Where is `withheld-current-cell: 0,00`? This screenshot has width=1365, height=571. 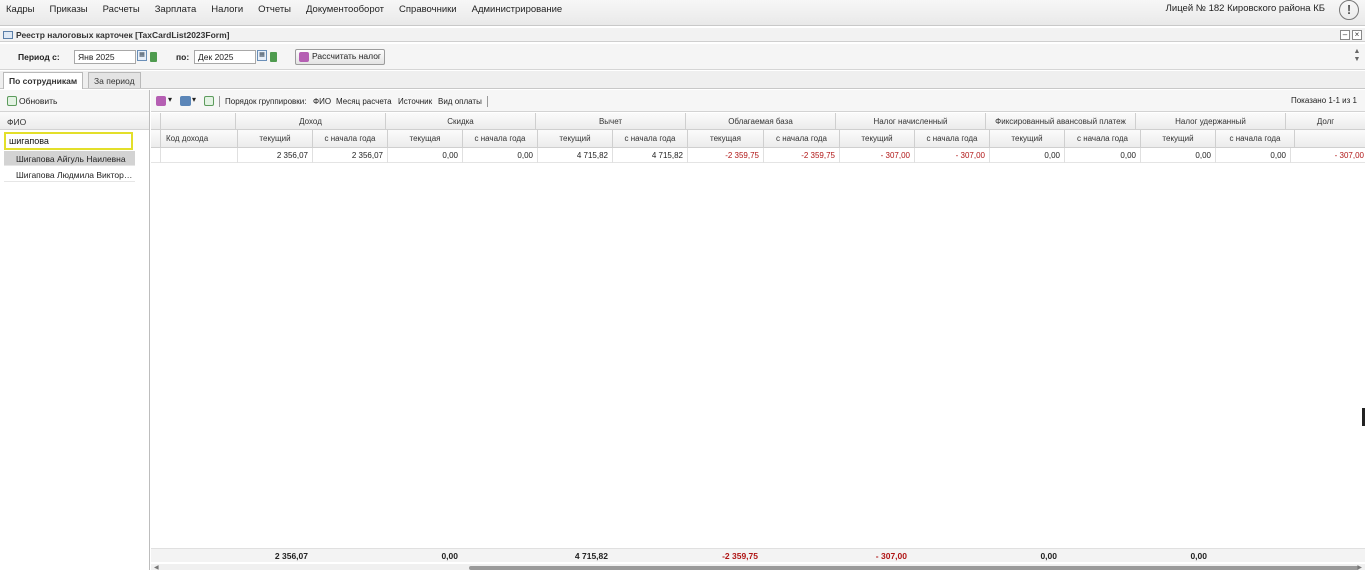
withheld-current-cell: 0,00 is located at coordinates (1178, 155).